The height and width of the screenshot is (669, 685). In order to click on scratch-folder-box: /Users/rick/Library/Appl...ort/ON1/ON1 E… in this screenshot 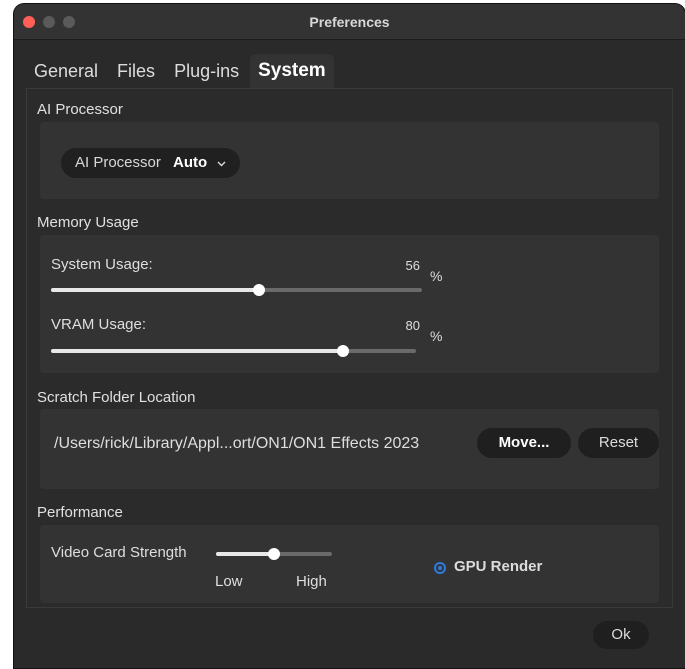, I will do `click(349, 449)`.